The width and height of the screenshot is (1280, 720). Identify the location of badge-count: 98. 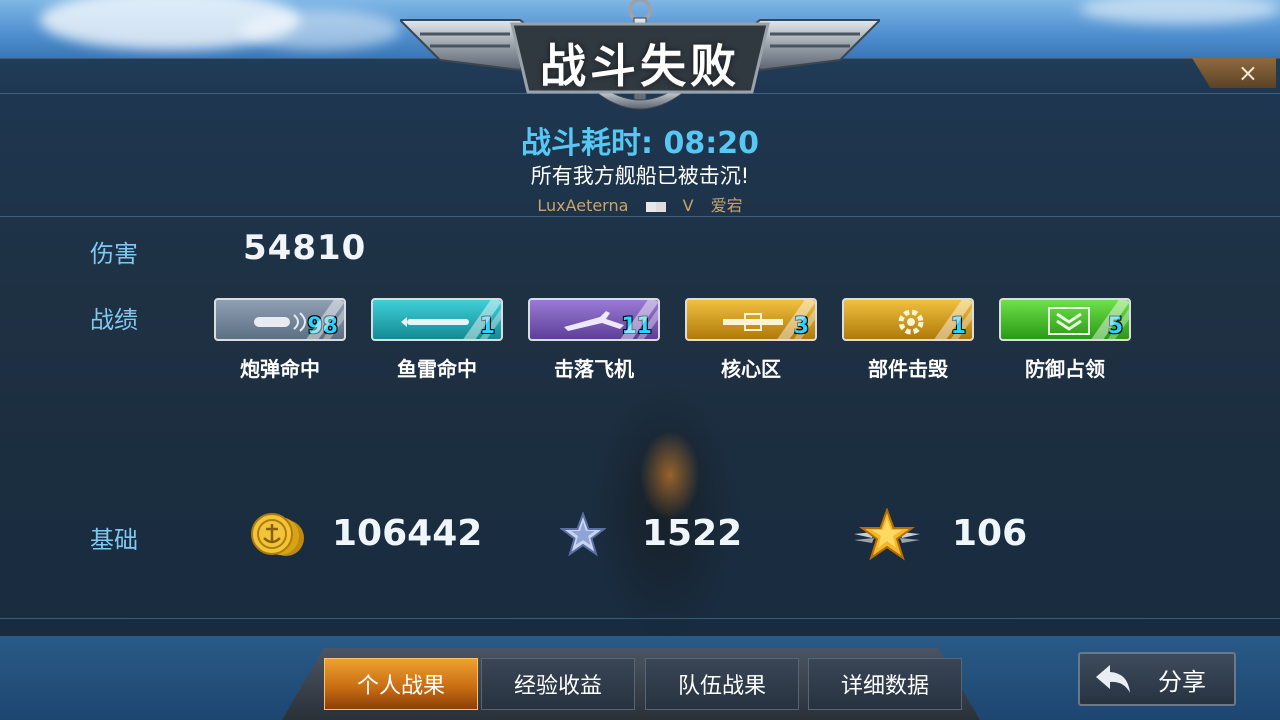
(322, 326).